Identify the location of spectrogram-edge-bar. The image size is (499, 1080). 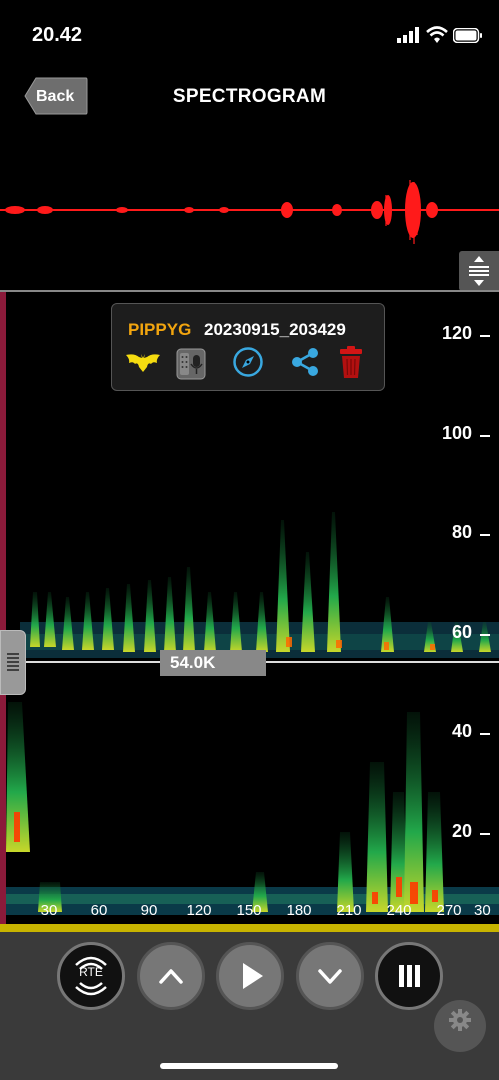
(3, 608).